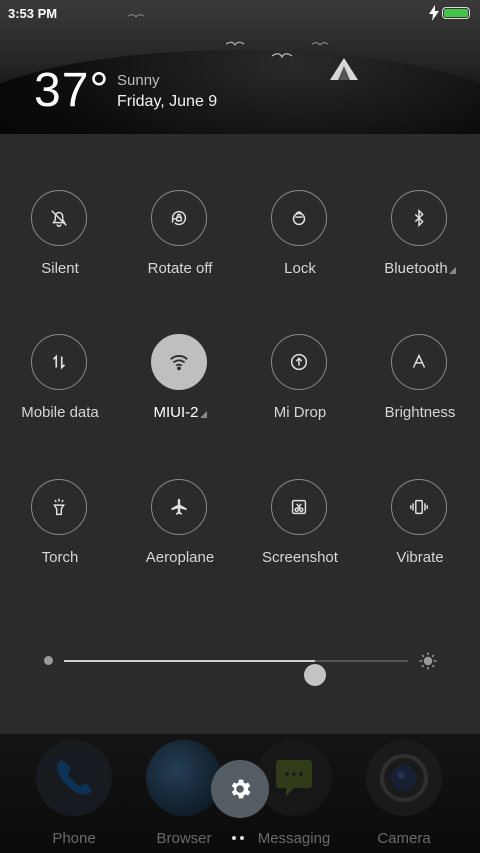  What do you see at coordinates (419, 218) in the screenshot?
I see `bluetooth-icon` at bounding box center [419, 218].